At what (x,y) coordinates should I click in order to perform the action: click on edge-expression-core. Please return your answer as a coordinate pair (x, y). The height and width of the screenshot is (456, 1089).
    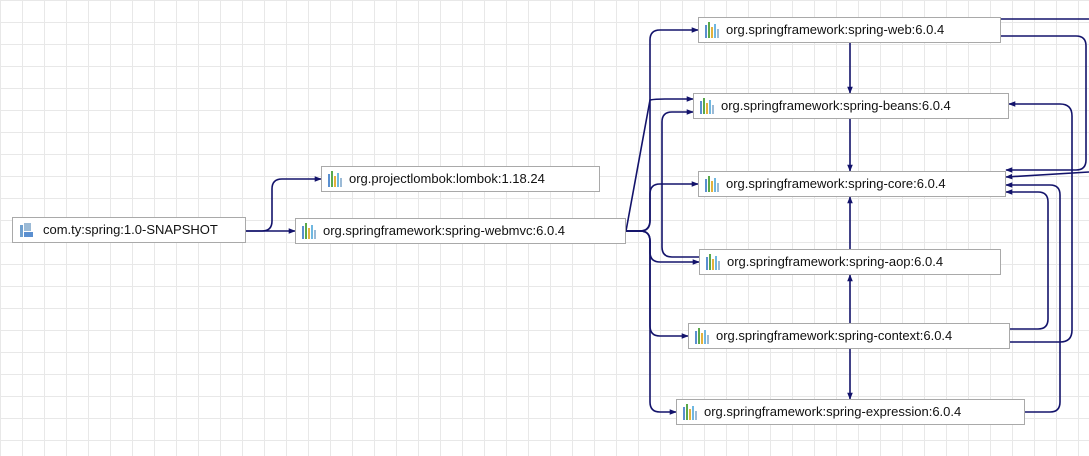
    Looking at the image, I should click on (1033, 297).